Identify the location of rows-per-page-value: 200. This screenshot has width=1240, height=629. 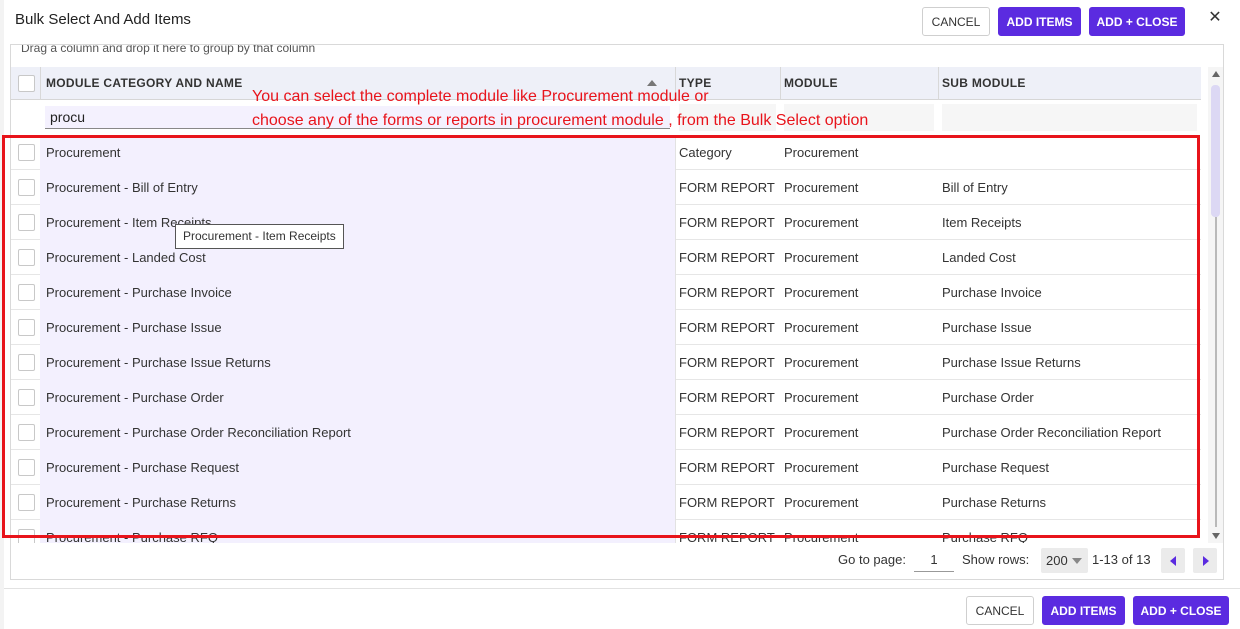
(1057, 560).